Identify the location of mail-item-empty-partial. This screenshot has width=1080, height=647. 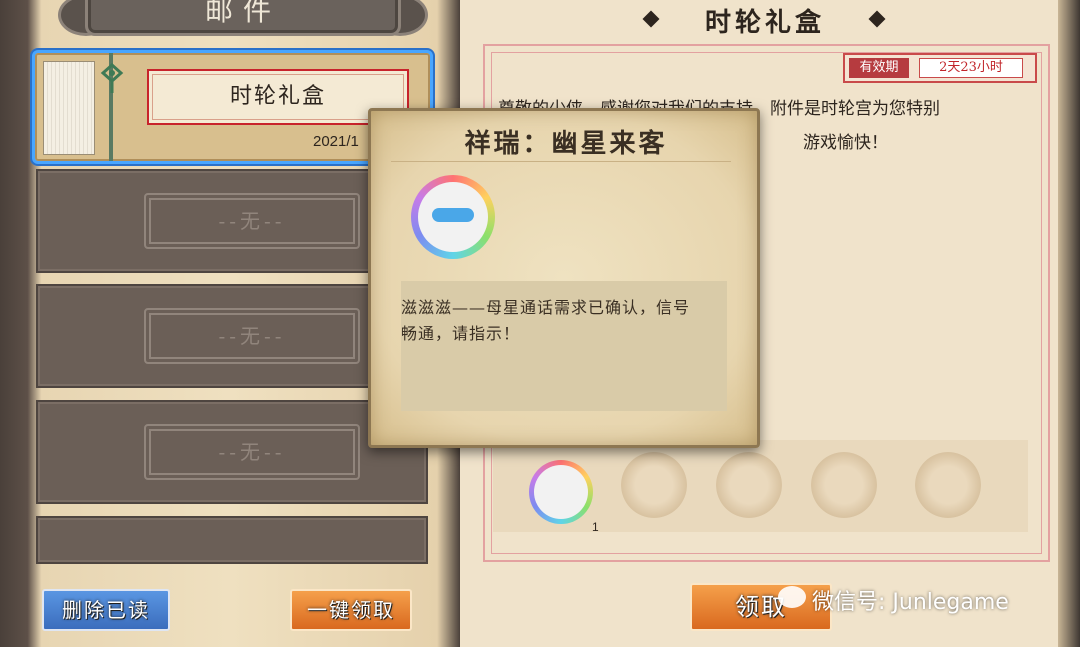
(232, 540).